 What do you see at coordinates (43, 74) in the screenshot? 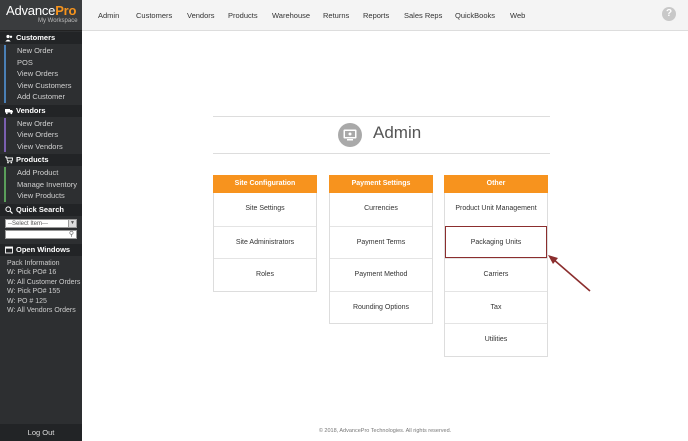
I see `sidebar-item-view-orders: View Orders` at bounding box center [43, 74].